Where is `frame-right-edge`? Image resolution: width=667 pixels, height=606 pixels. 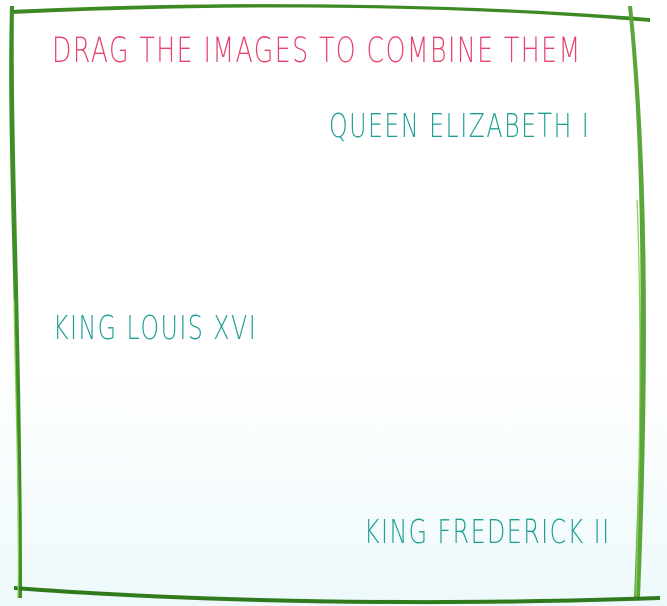 frame-right-edge is located at coordinates (637, 302).